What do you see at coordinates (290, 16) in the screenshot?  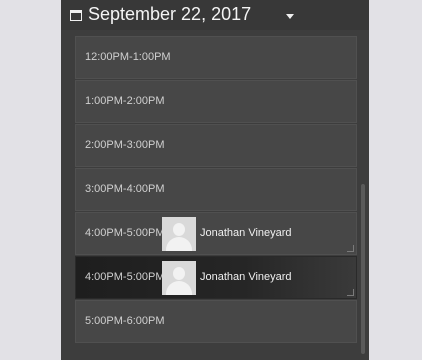 I see `chevron-down-icon` at bounding box center [290, 16].